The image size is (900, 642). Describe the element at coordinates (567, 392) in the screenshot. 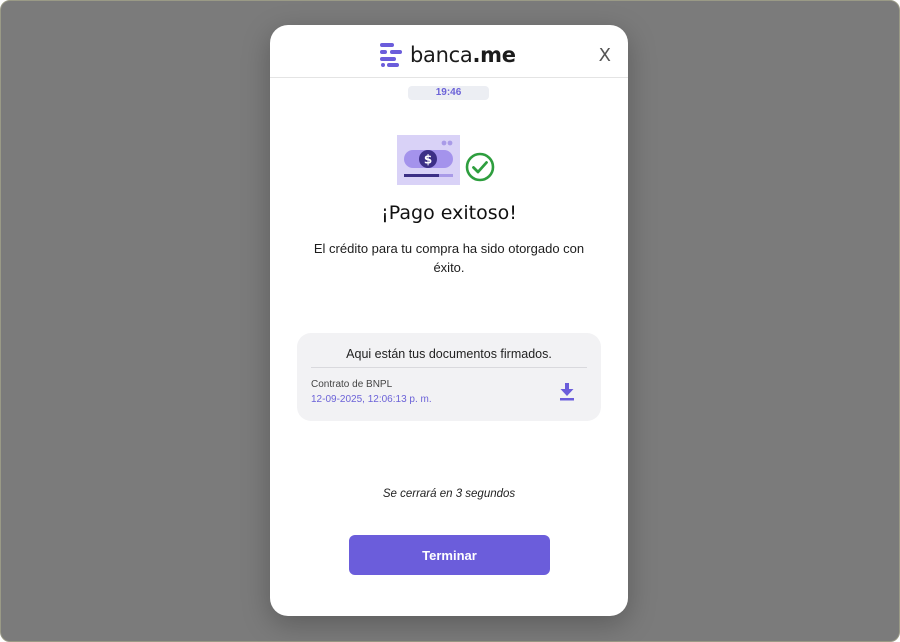

I see `download-icon` at that location.